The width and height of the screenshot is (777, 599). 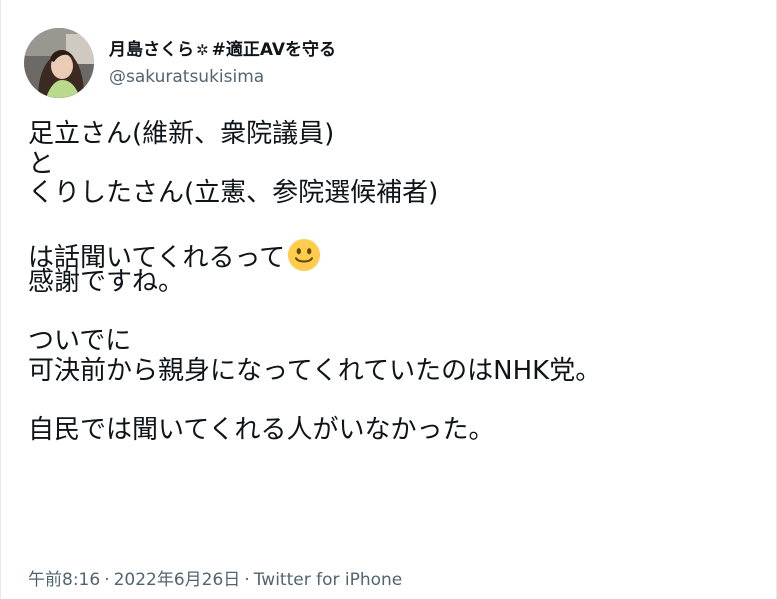 What do you see at coordinates (80, 341) in the screenshot?
I see `tweet-line: ついでに` at bounding box center [80, 341].